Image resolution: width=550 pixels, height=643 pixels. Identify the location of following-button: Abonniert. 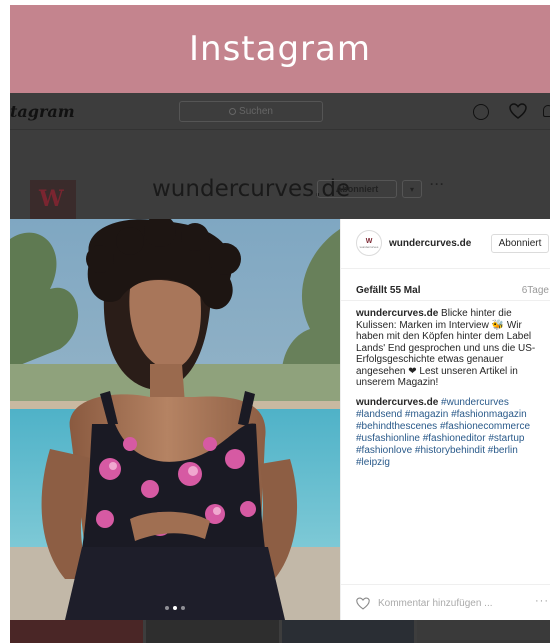
(520, 243).